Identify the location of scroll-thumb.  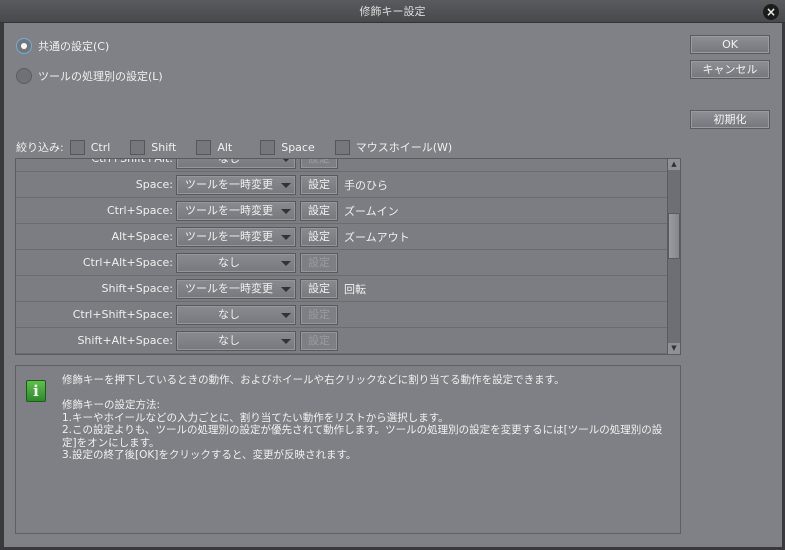
(674, 236).